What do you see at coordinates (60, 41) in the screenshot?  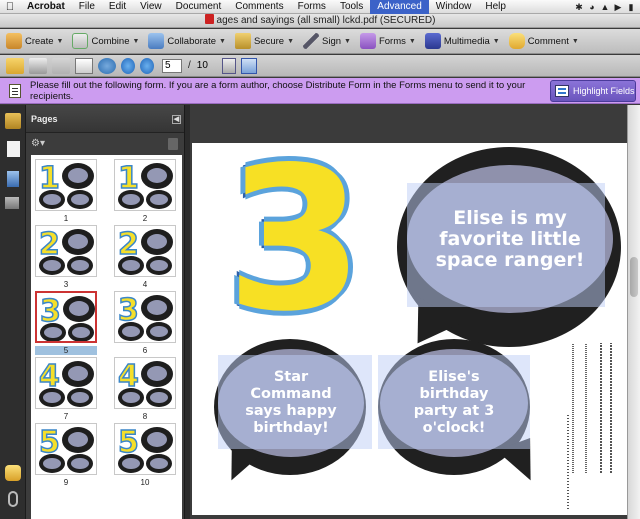 I see `create-arrow-icon: ▼` at bounding box center [60, 41].